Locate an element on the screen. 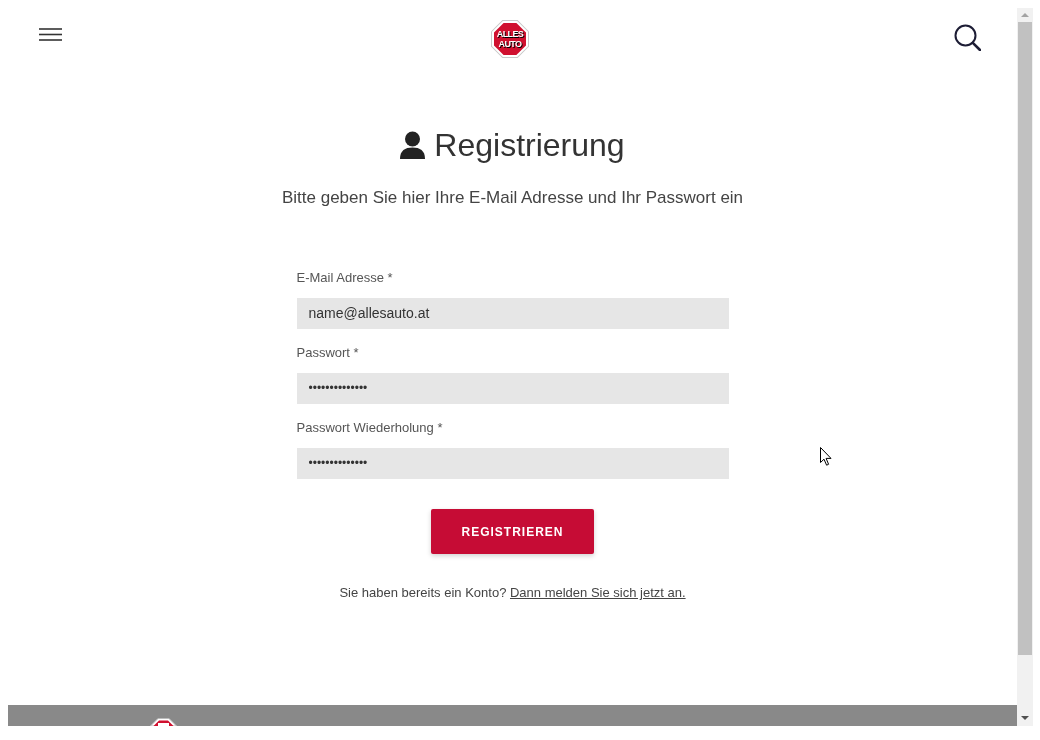  user-icon is located at coordinates (413, 145).